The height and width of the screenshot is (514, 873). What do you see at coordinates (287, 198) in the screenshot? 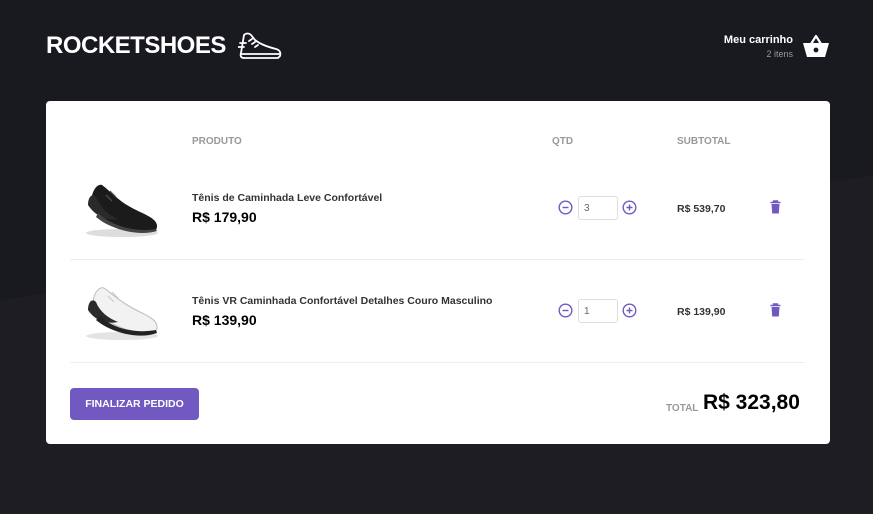
I see `product-title: Tênis de Caminhada Leve Confortável` at bounding box center [287, 198].